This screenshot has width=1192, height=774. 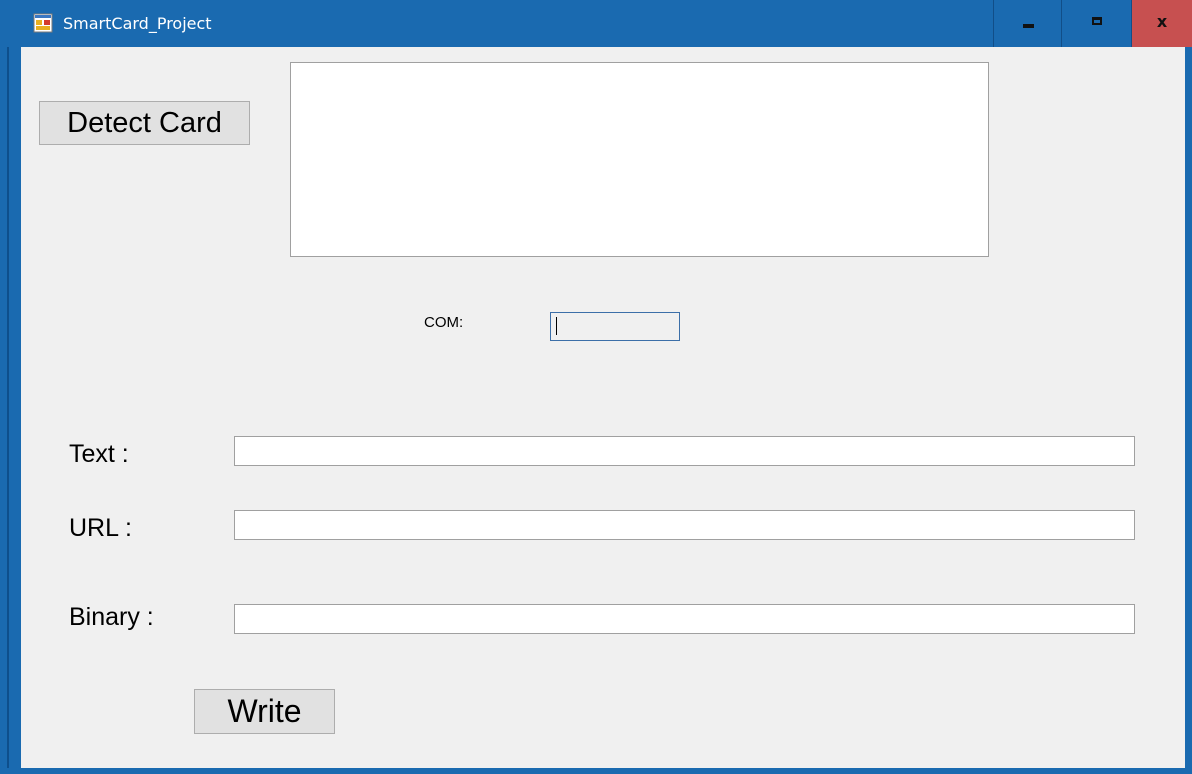 What do you see at coordinates (1188, 410) in the screenshot?
I see `window-right-border` at bounding box center [1188, 410].